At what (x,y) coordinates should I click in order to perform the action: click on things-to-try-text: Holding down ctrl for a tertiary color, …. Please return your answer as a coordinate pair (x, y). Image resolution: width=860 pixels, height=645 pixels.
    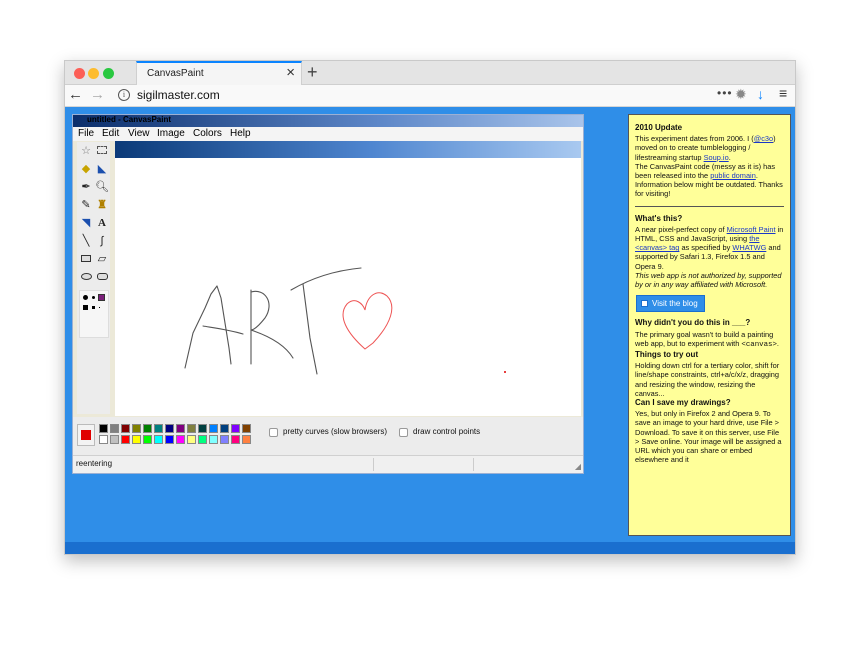
    Looking at the image, I should click on (707, 379).